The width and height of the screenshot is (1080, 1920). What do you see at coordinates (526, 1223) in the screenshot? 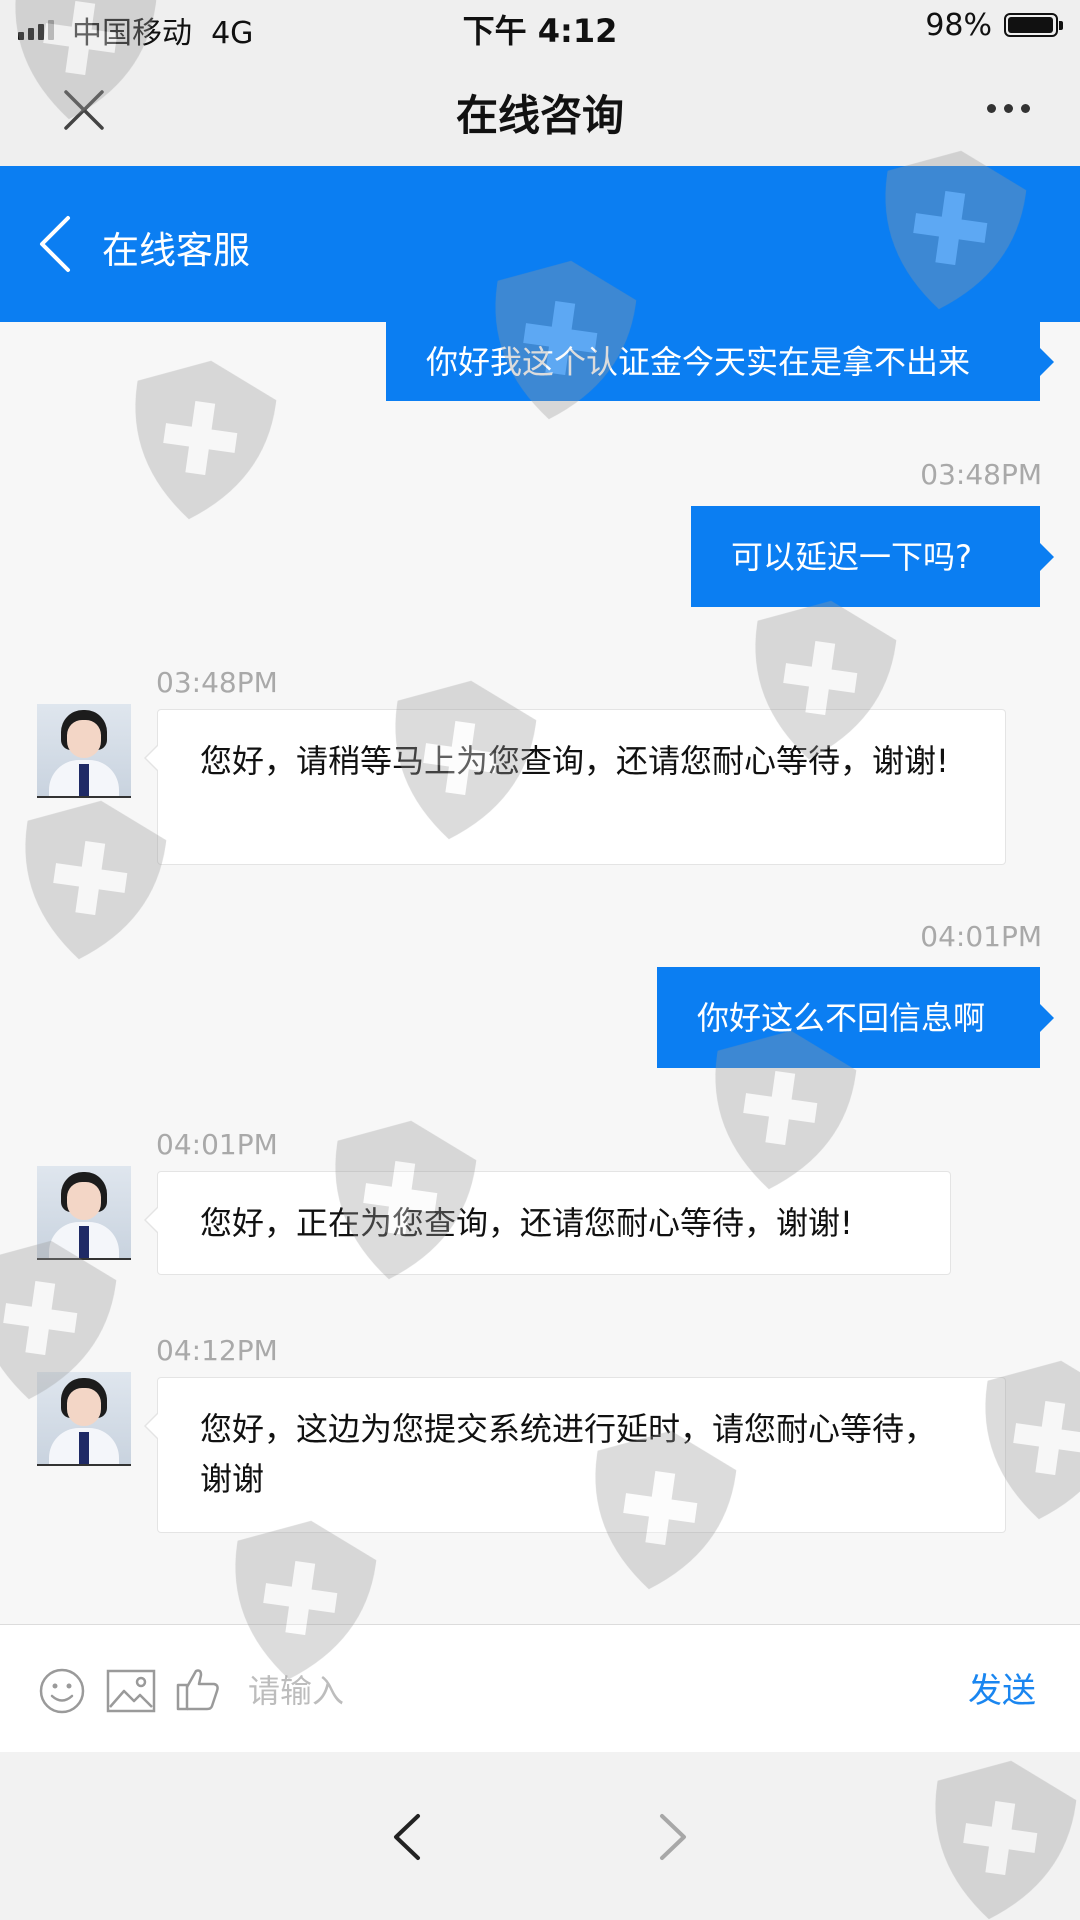
I see `message-text: 您好，正在为您查询，还请您耐心等待，谢谢!` at bounding box center [526, 1223].